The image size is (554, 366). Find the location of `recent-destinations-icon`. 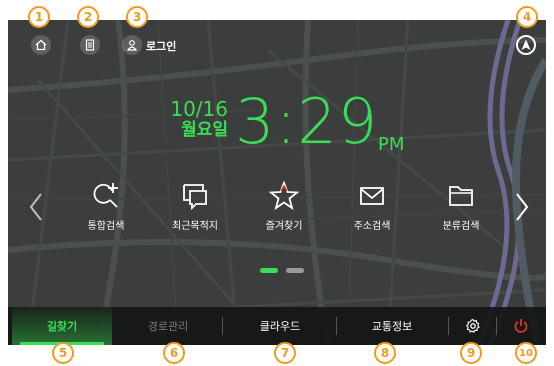

recent-destinations-icon is located at coordinates (195, 197).